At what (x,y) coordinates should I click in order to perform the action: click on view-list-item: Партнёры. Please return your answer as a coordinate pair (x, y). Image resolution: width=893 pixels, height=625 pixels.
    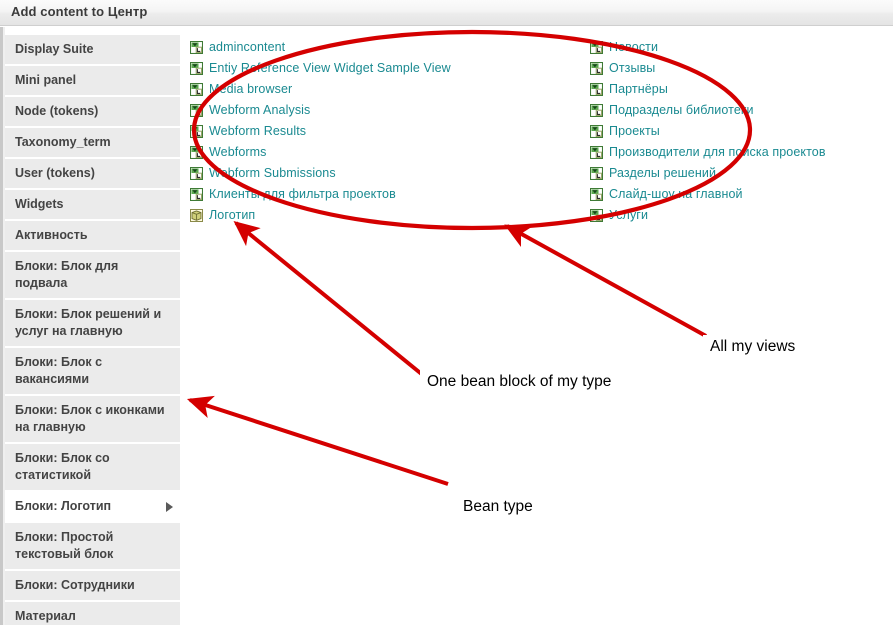
    Looking at the image, I should click on (740, 89).